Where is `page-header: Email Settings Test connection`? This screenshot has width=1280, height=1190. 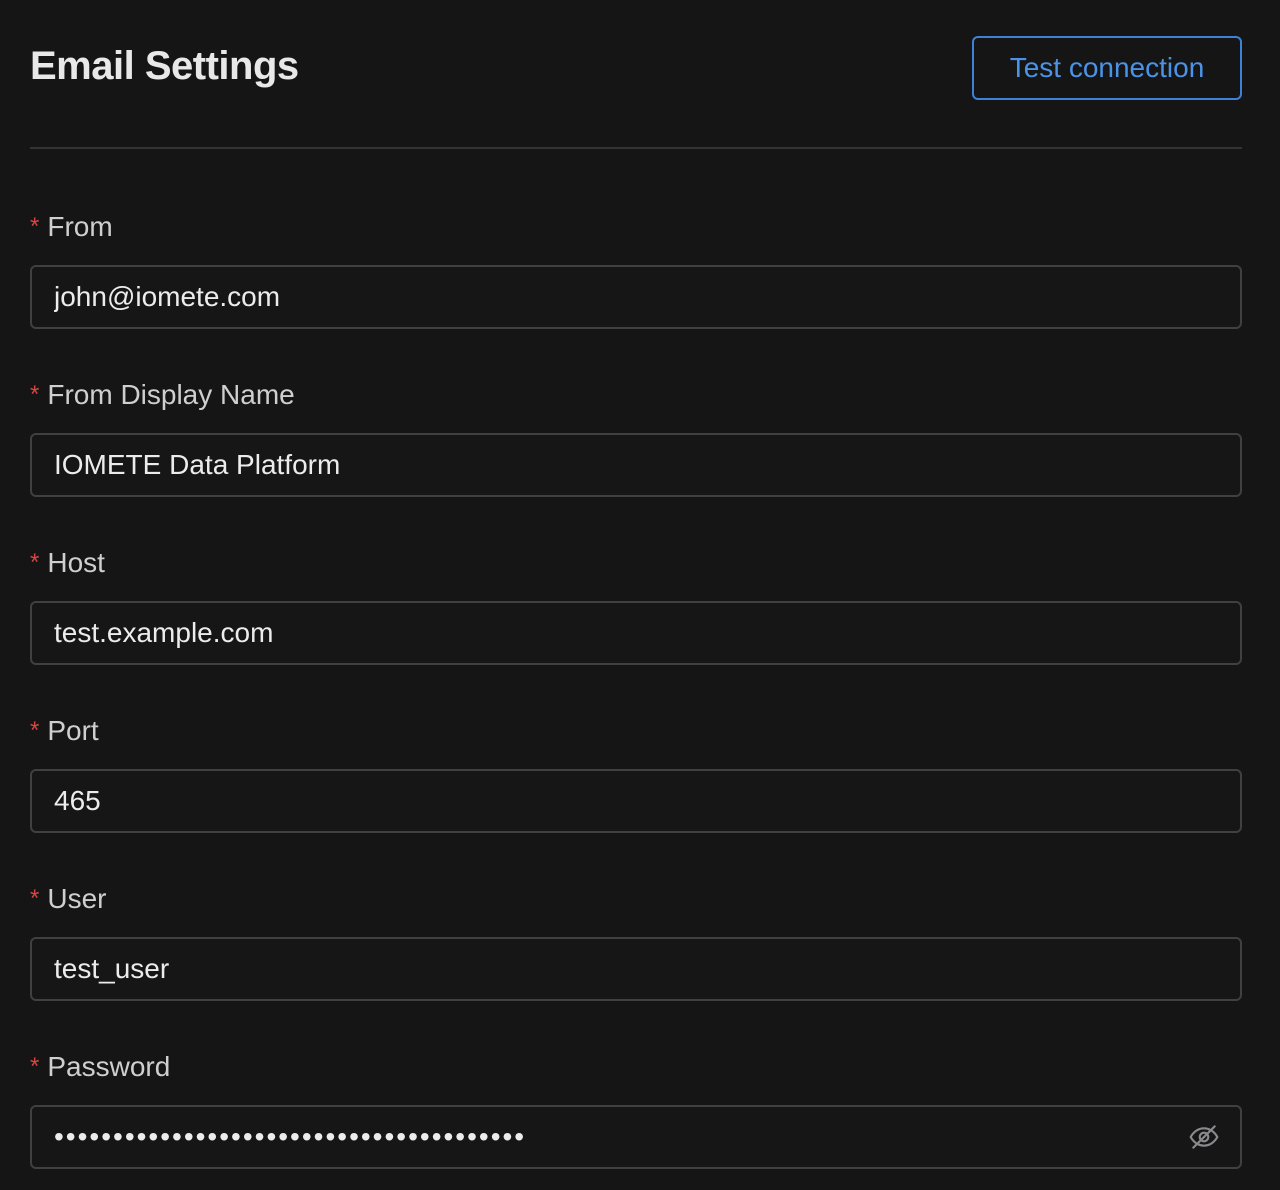 page-header: Email Settings Test connection is located at coordinates (636, 68).